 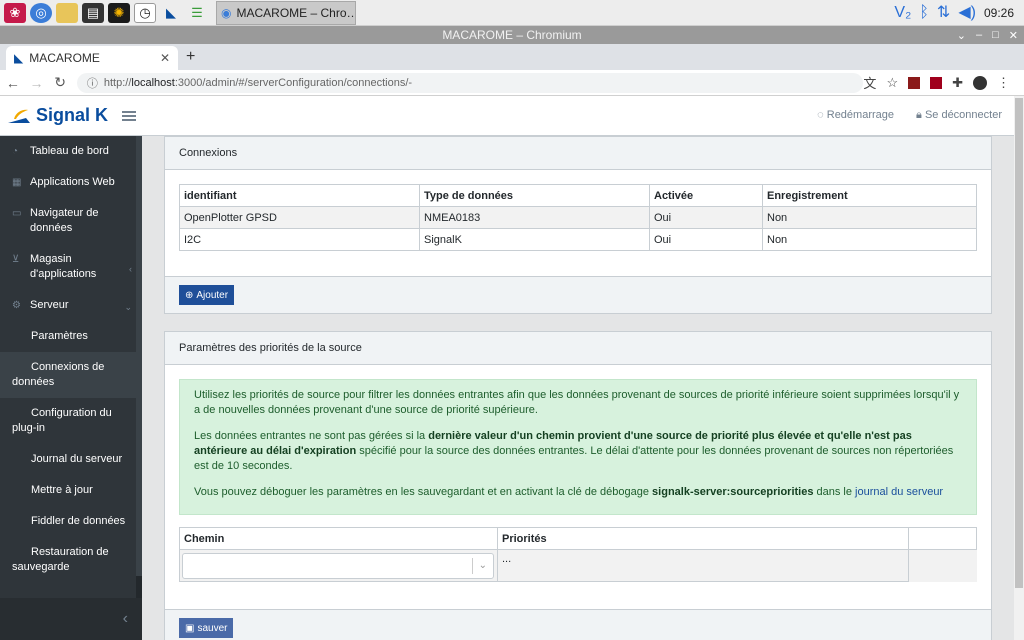 What do you see at coordinates (936, 82) in the screenshot?
I see `ublock-icon` at bounding box center [936, 82].